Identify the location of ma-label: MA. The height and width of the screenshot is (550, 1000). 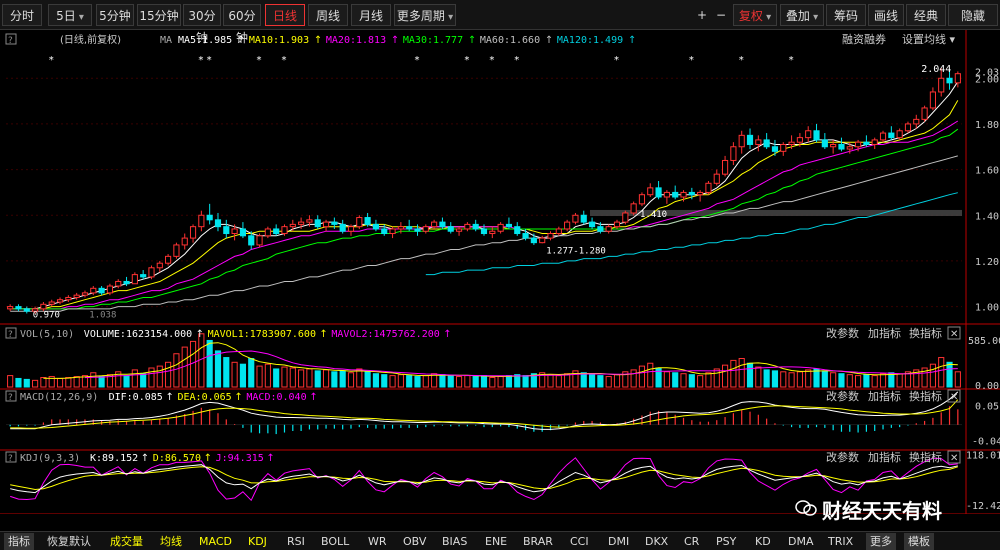
(166, 40).